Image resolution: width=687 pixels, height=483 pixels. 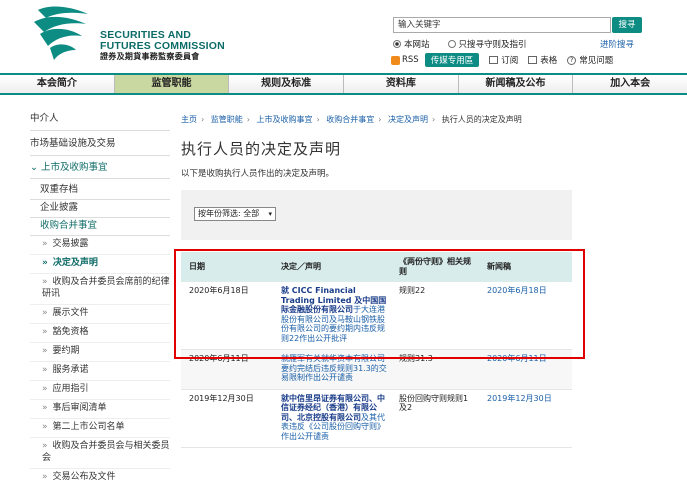 I want to click on radio-site: 本网站, so click(x=411, y=44).